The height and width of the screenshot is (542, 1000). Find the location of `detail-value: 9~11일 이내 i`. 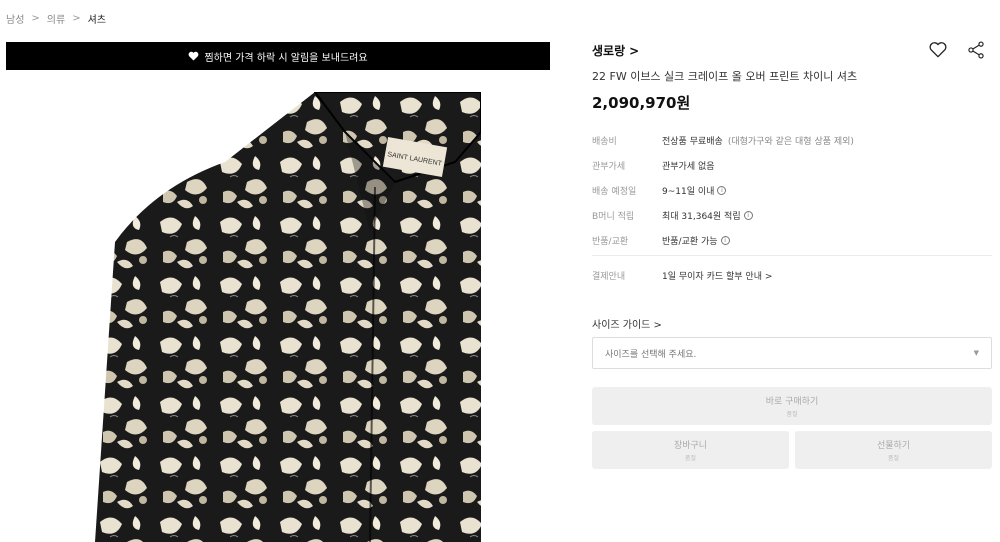

detail-value: 9~11일 이내 i is located at coordinates (694, 190).